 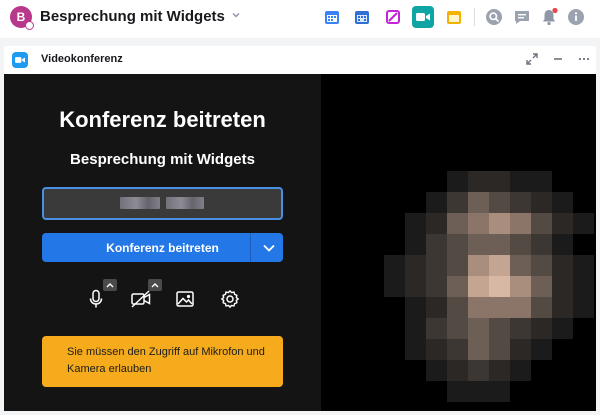 What do you see at coordinates (132, 16) in the screenshot?
I see `room-name: Besprechung mit Widgets` at bounding box center [132, 16].